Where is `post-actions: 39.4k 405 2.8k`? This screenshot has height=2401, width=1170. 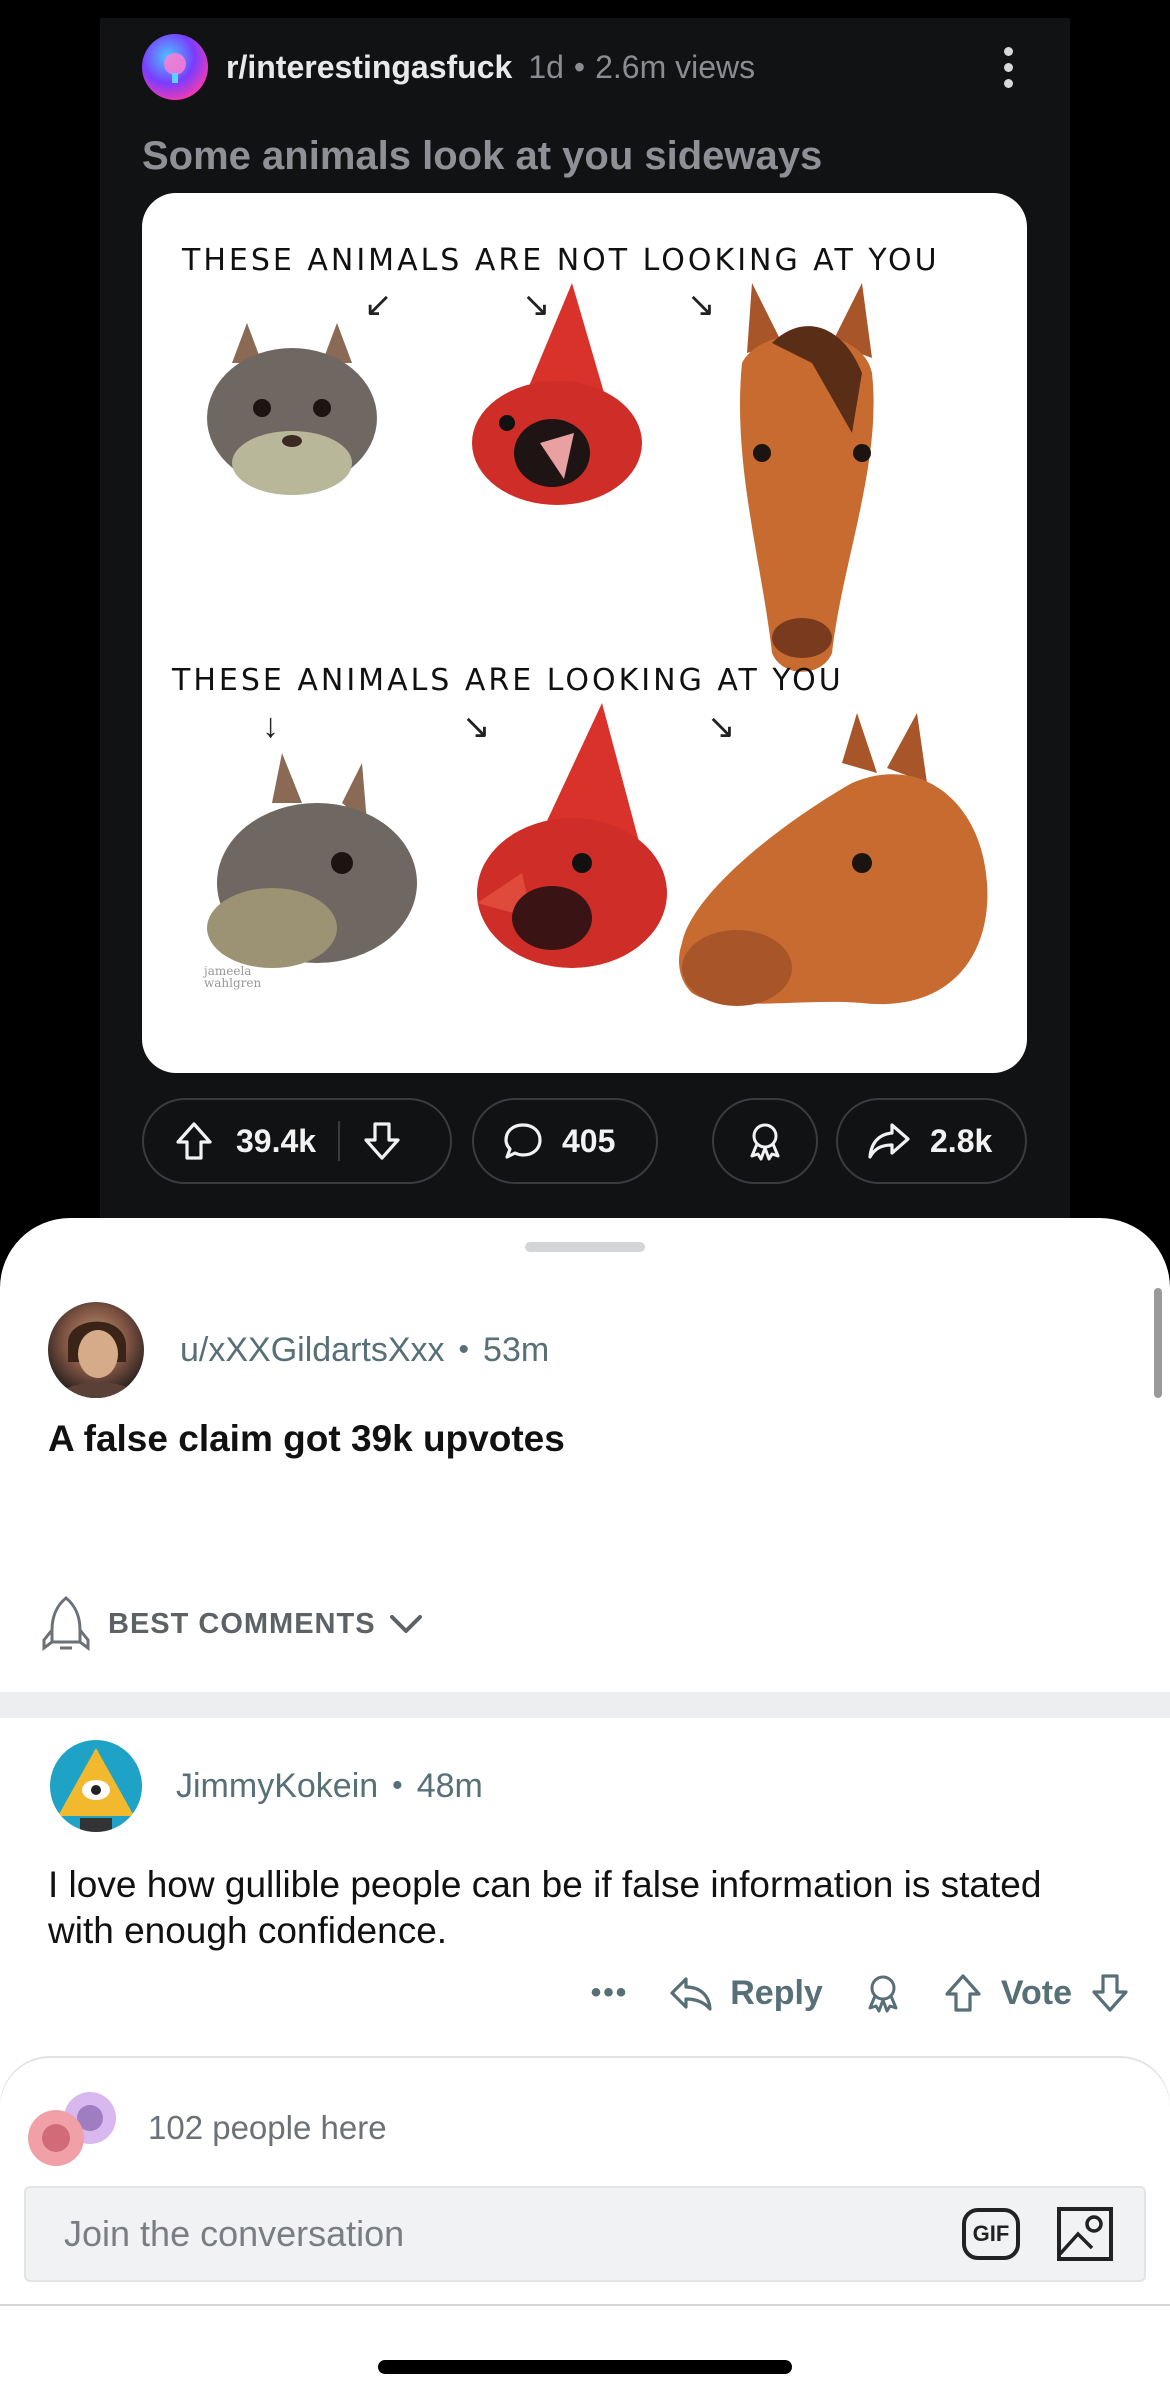
post-actions: 39.4k 405 2.8k is located at coordinates (584, 1142).